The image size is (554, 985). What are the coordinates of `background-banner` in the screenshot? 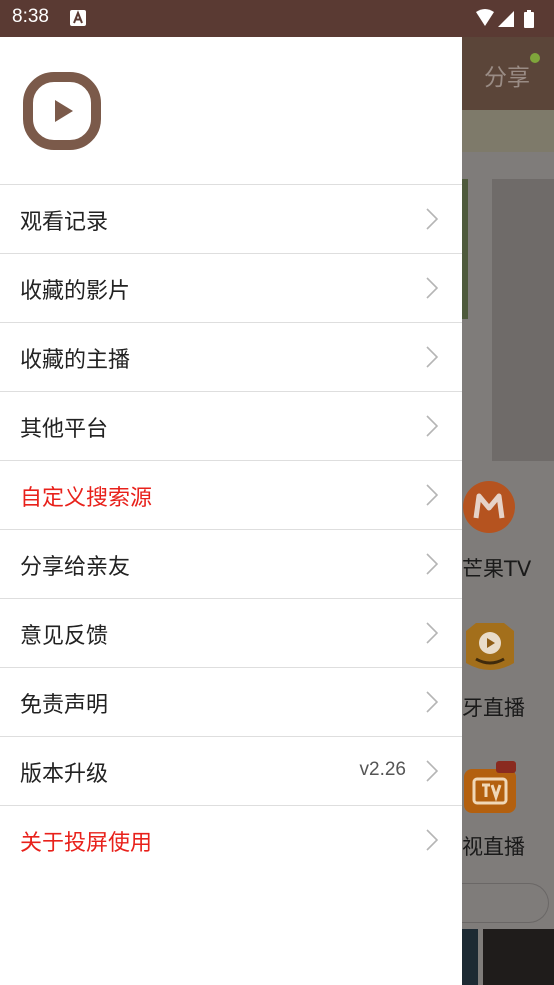 It's located at (508, 131).